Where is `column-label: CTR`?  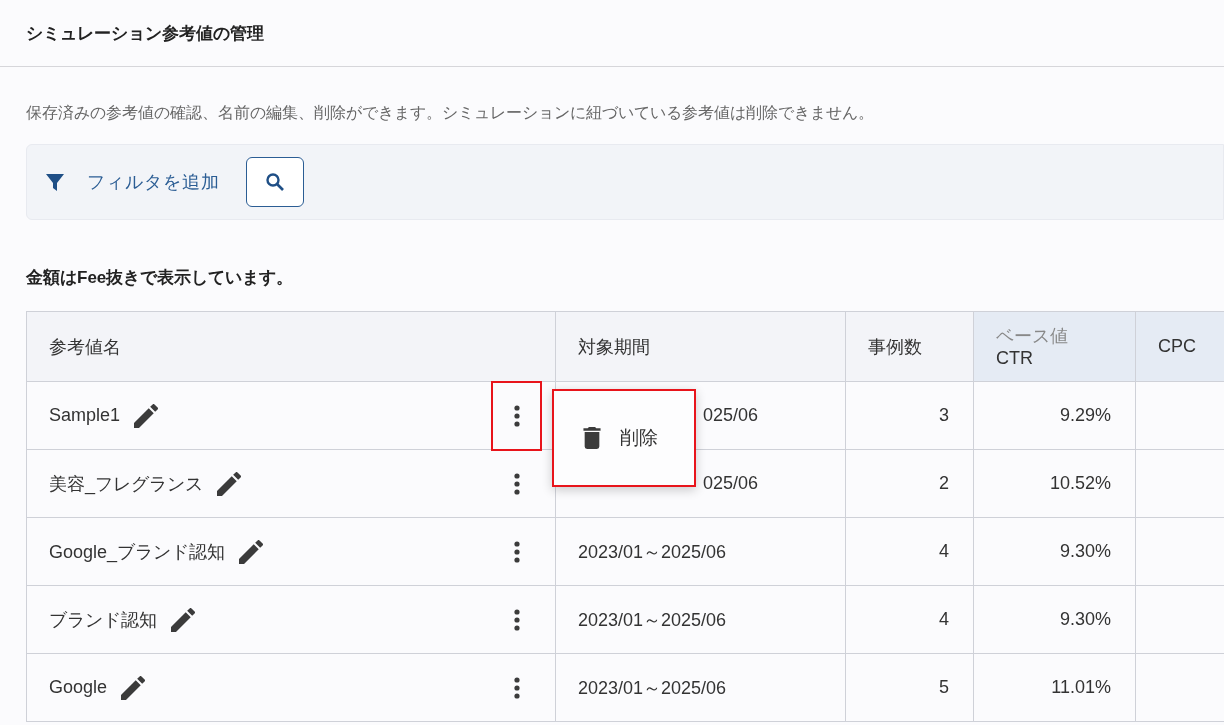 column-label: CTR is located at coordinates (1014, 358).